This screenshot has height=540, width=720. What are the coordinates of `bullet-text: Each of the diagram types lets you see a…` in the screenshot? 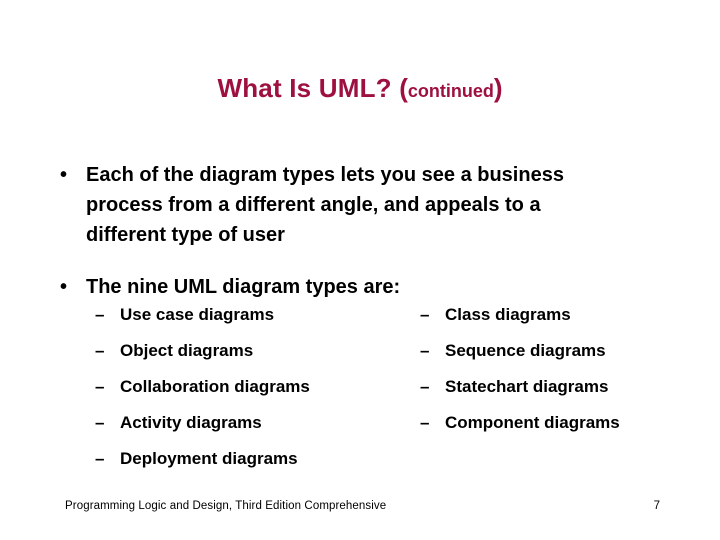 It's located at (325, 205).